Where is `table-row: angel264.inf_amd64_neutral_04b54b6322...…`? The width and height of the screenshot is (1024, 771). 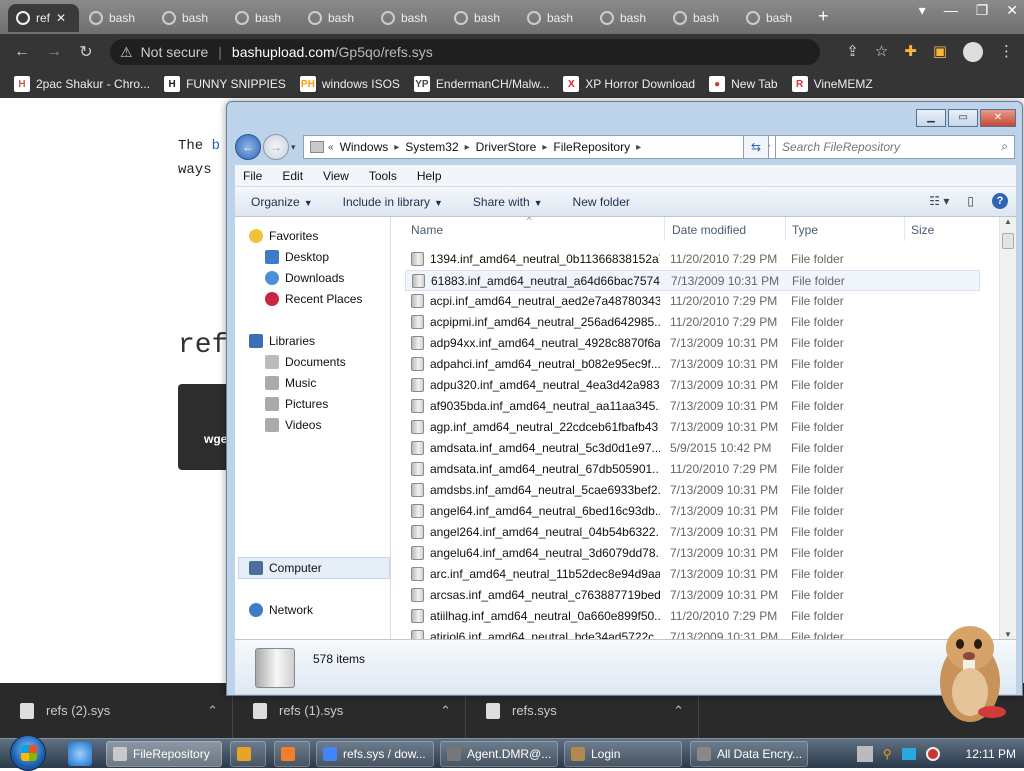
table-row: angel264.inf_amd64_neutral_04b54b6322...… is located at coordinates (692, 532).